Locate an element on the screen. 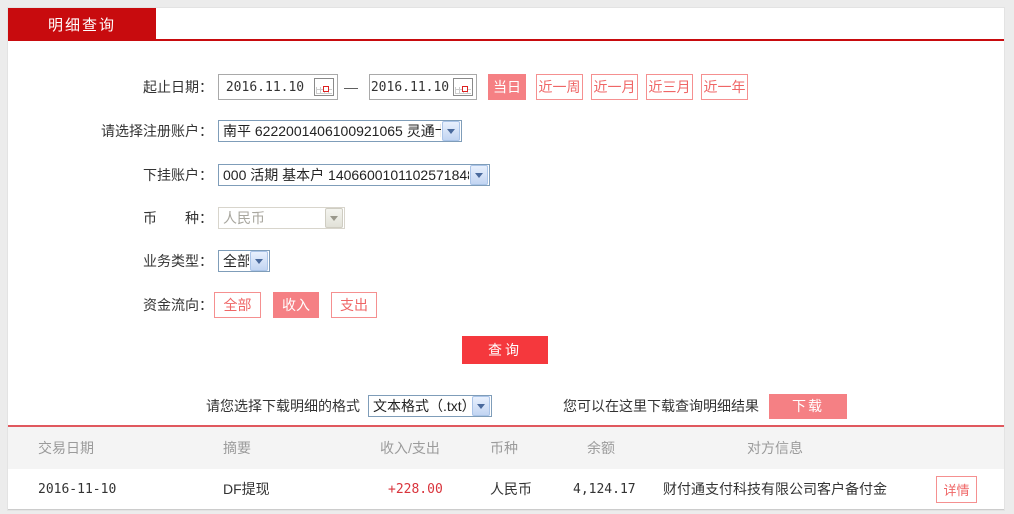 The width and height of the screenshot is (1014, 514). header-counterparty: 对方信息 is located at coordinates (775, 448).